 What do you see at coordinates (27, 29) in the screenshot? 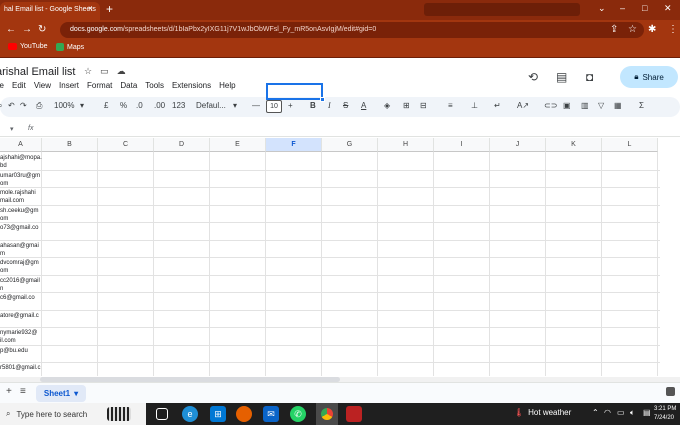
I see `forward-icon: →` at bounding box center [27, 29].